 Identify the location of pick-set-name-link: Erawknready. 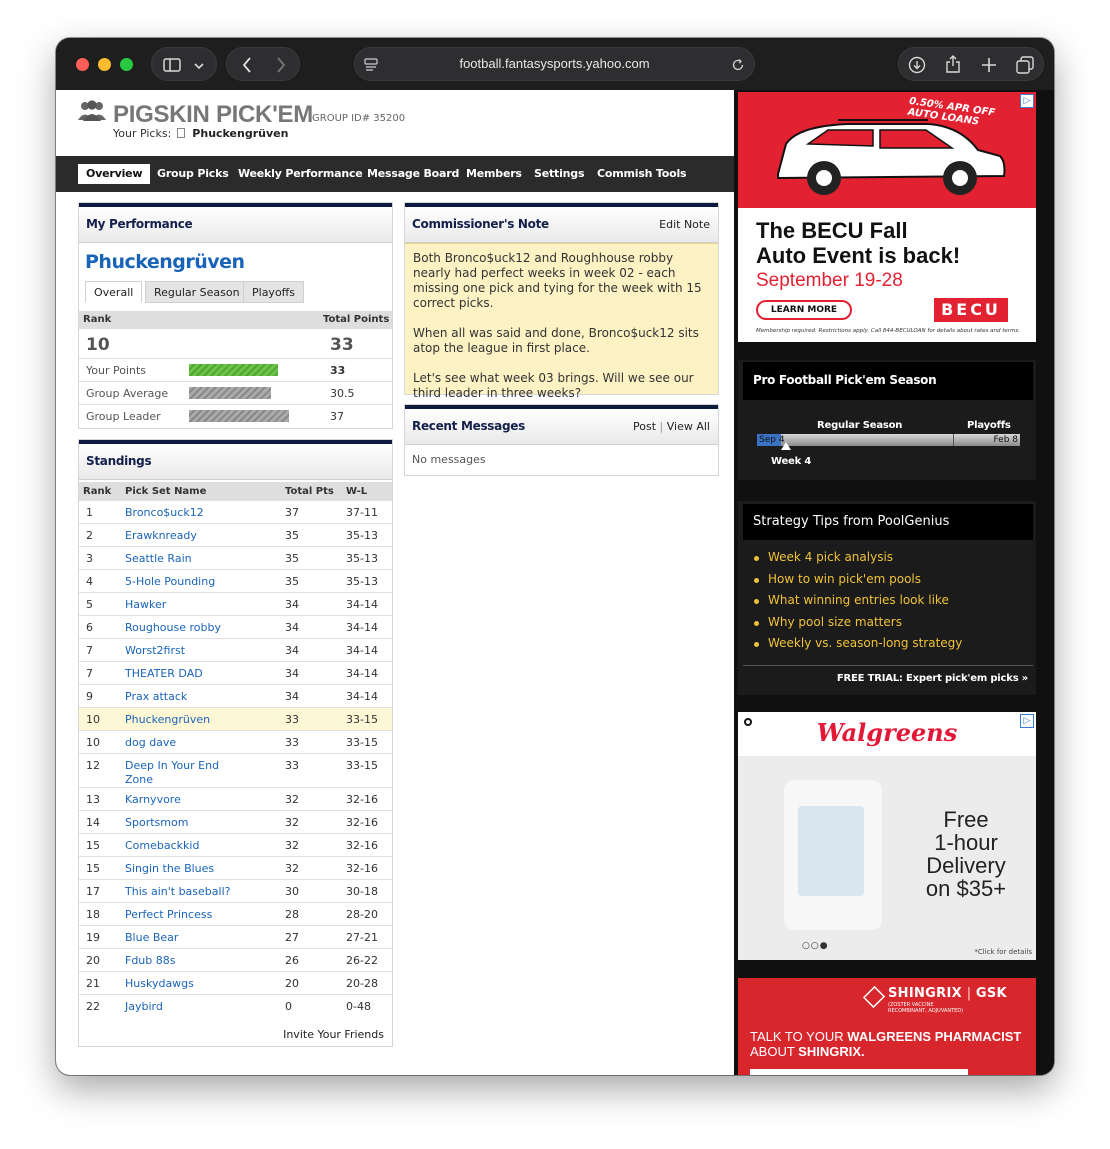
(180, 536).